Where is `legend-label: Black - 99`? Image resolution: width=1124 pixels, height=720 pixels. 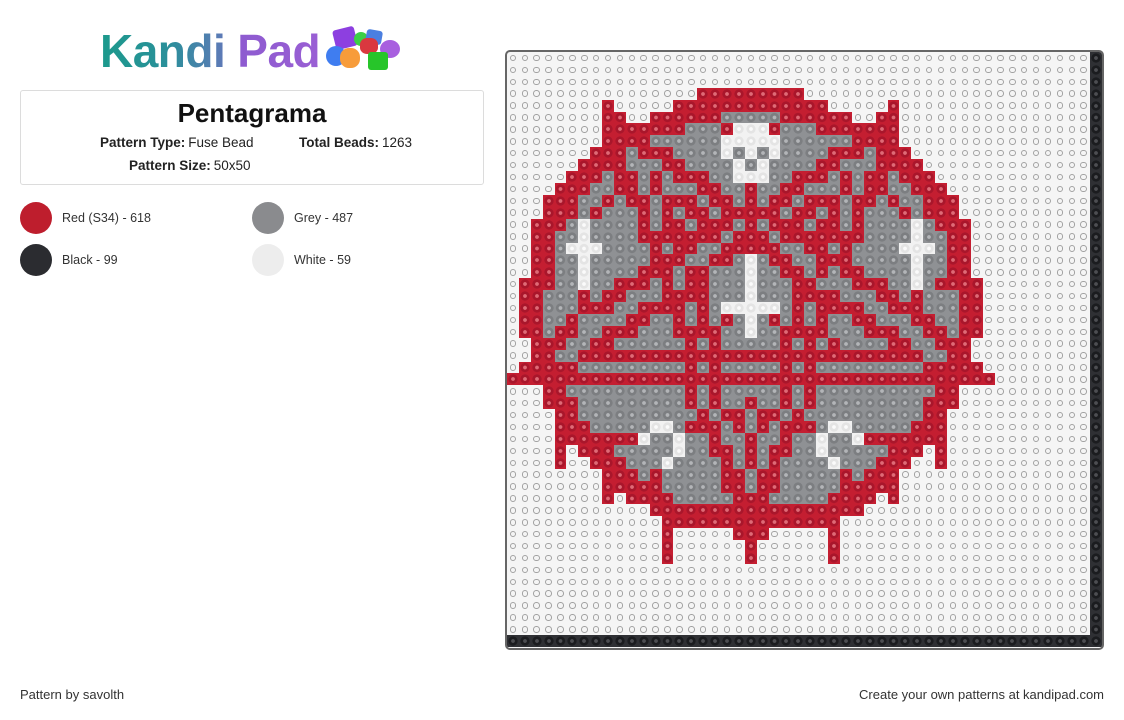
legend-label: Black - 99 is located at coordinates (90, 260).